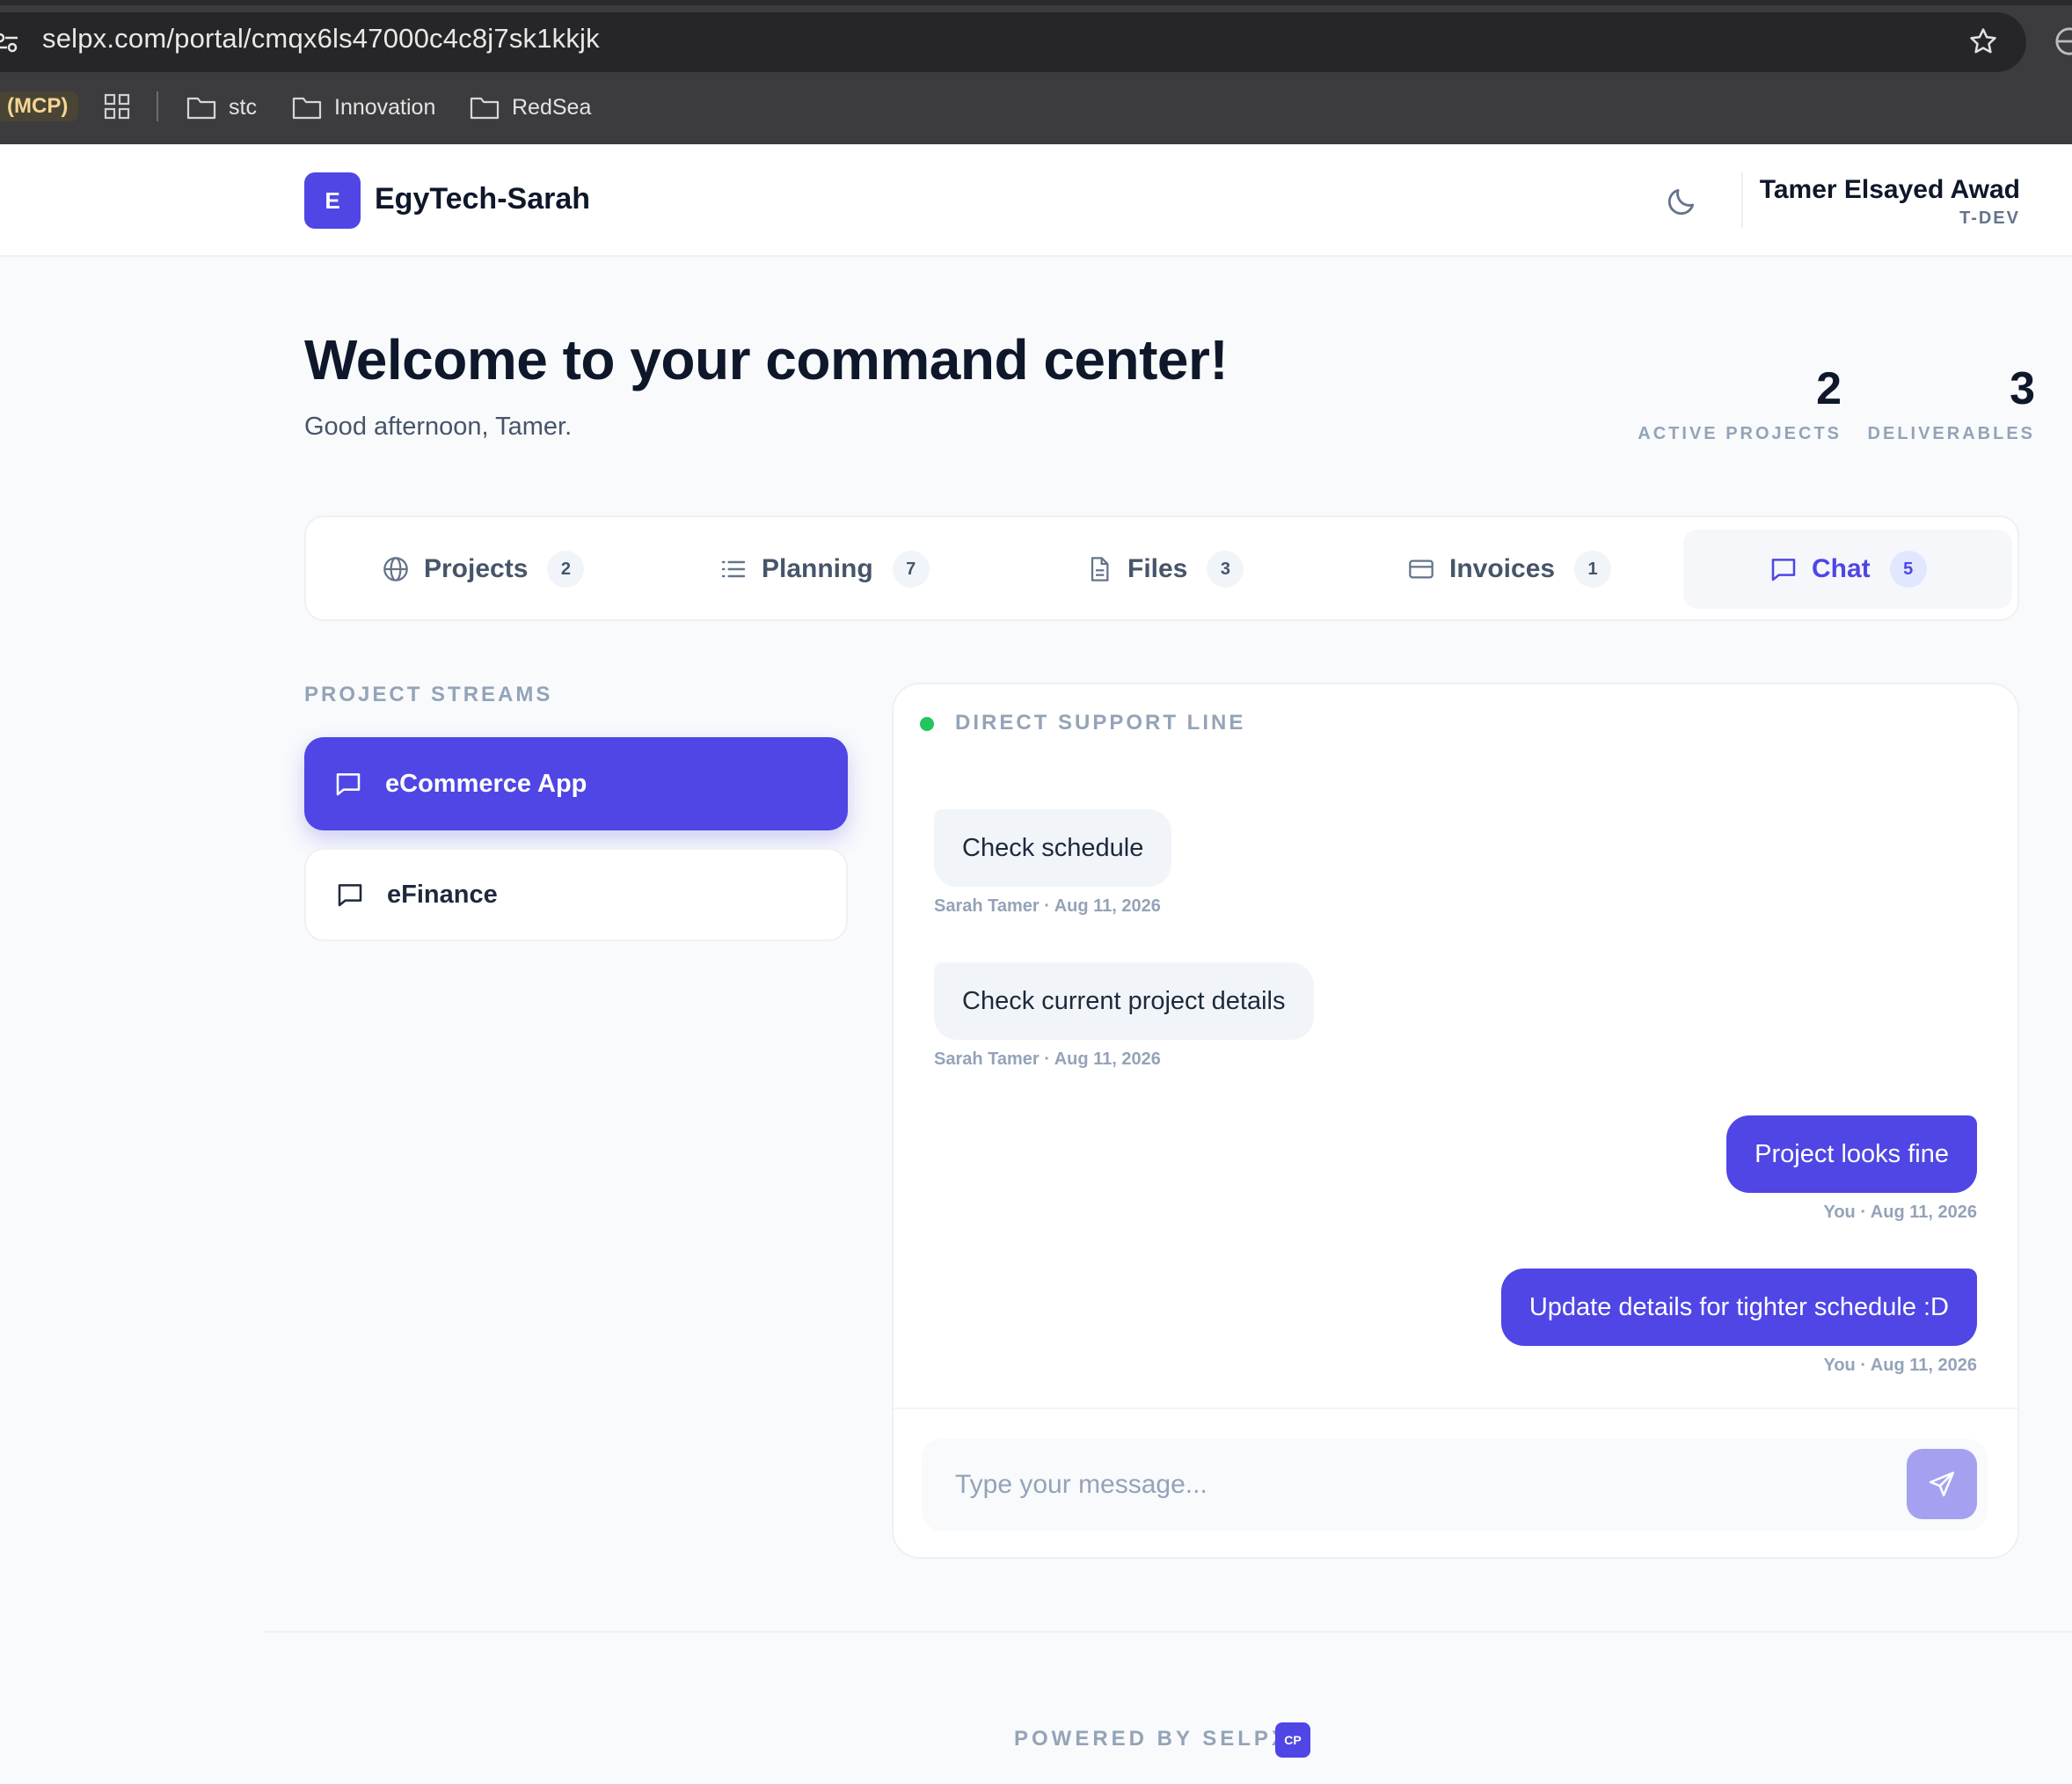 This screenshot has height=1784, width=2072. I want to click on bookmark-label: stc, so click(243, 107).